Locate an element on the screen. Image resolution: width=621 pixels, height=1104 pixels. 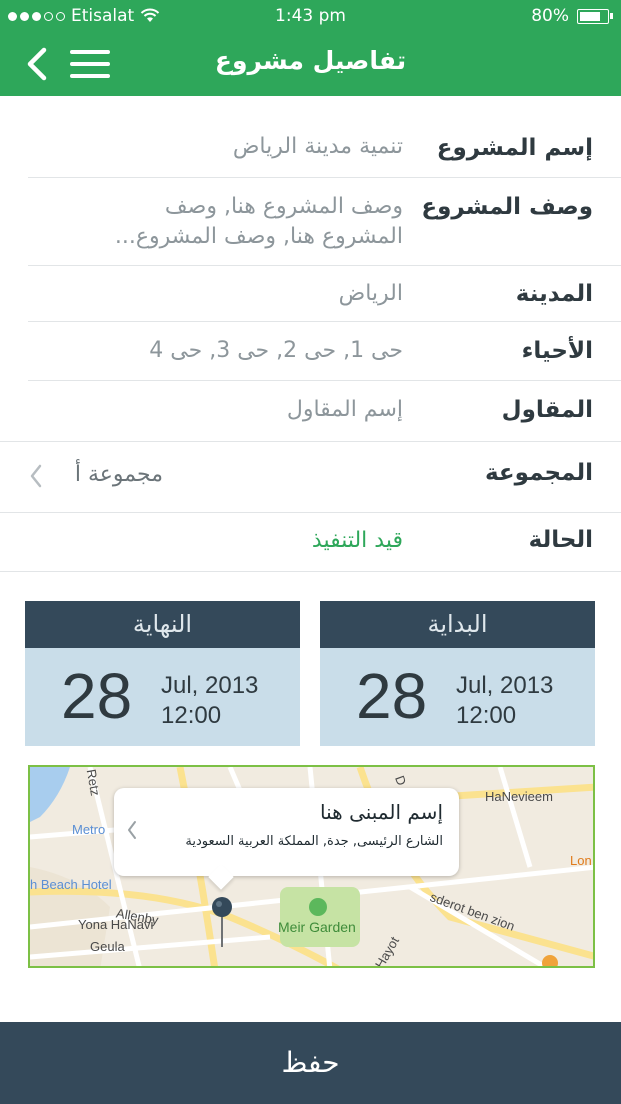
project-description-label: وصف المشروع is located at coordinates (507, 207).